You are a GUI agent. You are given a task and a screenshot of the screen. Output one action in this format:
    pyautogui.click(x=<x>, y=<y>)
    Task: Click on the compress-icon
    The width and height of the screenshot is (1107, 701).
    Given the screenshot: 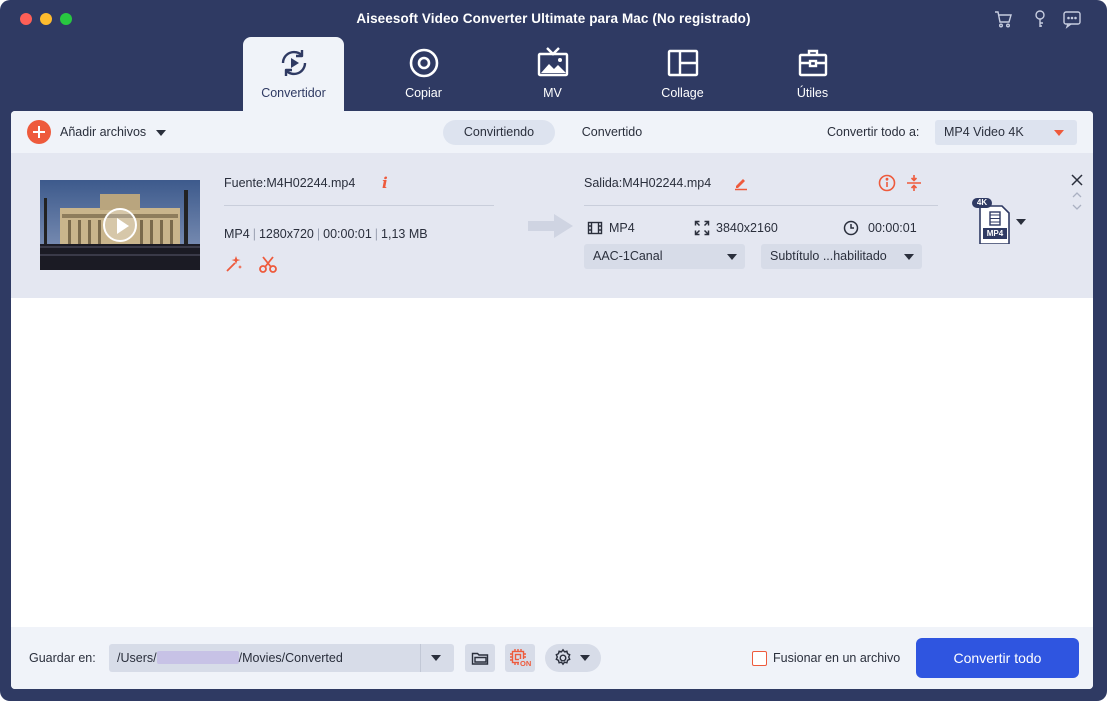 What is the action you would take?
    pyautogui.click(x=914, y=183)
    